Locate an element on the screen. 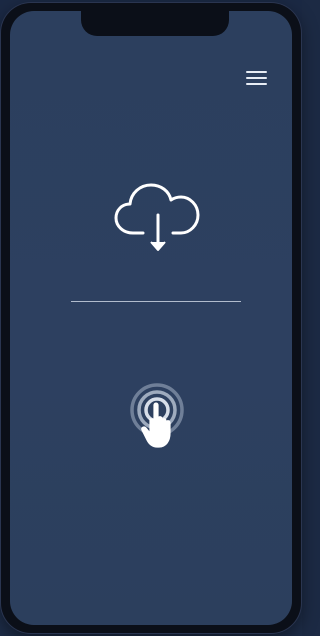  section-divider is located at coordinates (156, 301).